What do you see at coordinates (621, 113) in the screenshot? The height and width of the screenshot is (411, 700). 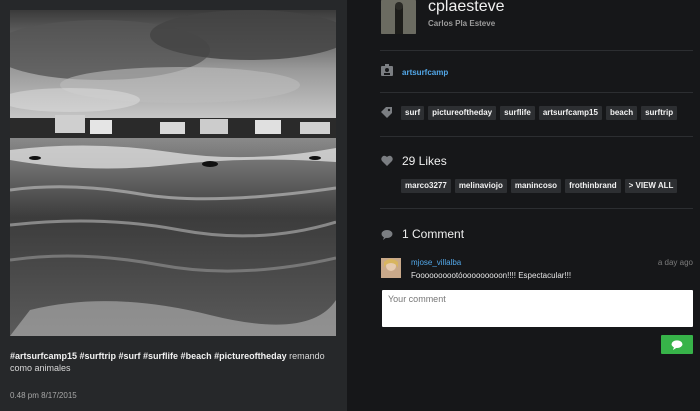 I see `tag-chip: beach` at bounding box center [621, 113].